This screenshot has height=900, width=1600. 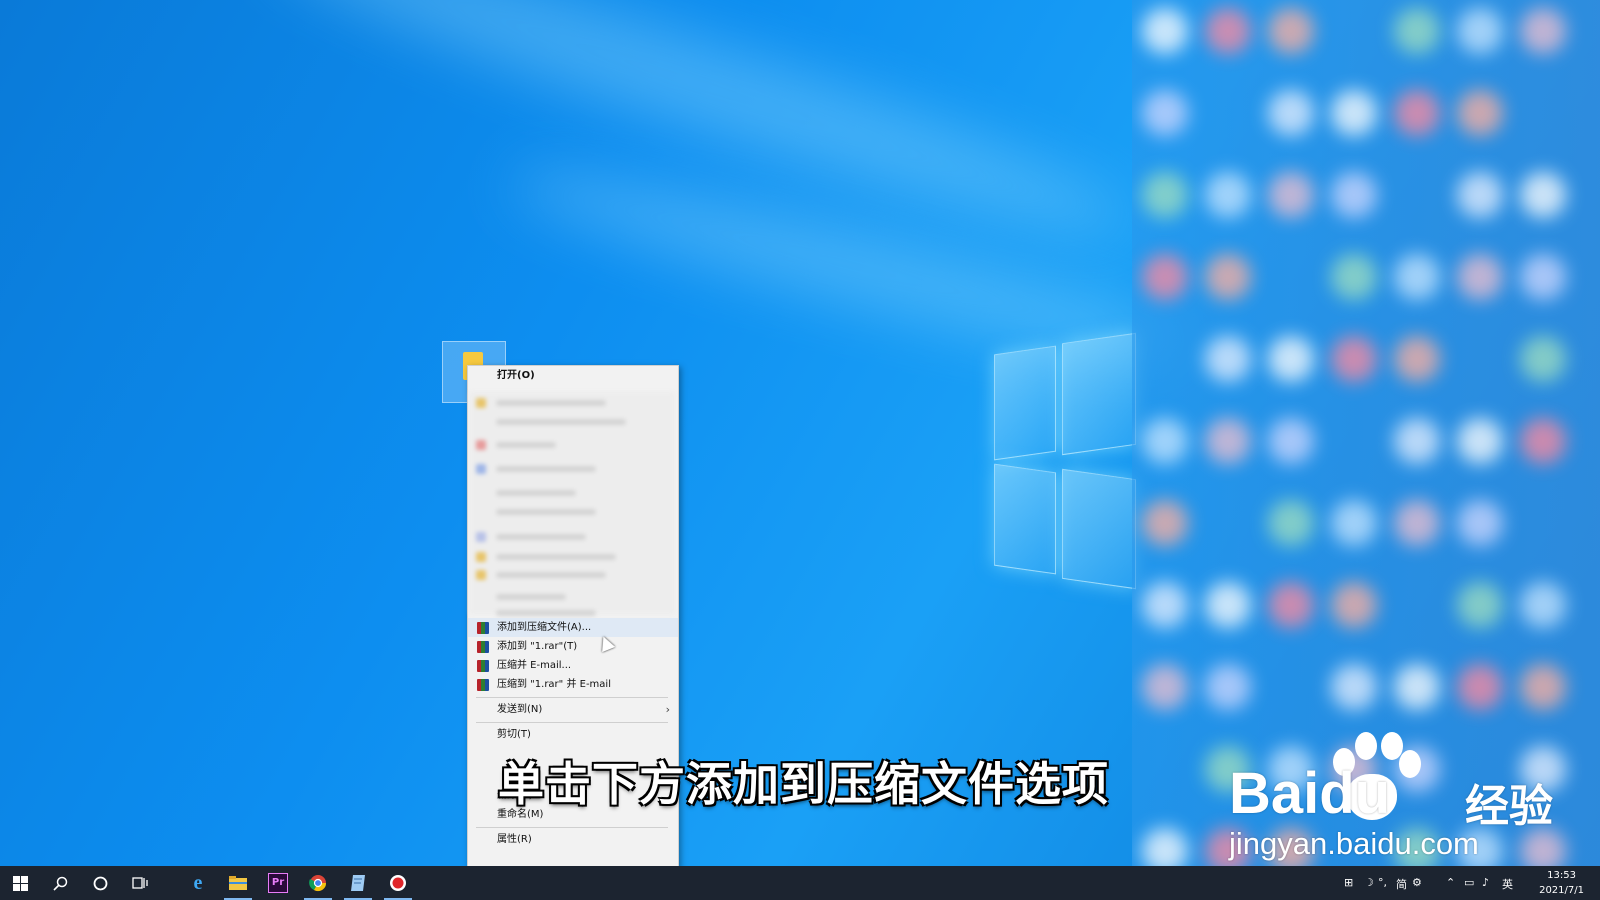 What do you see at coordinates (803, 784) in the screenshot?
I see `video-caption: 单击下方添加到压缩文件选项` at bounding box center [803, 784].